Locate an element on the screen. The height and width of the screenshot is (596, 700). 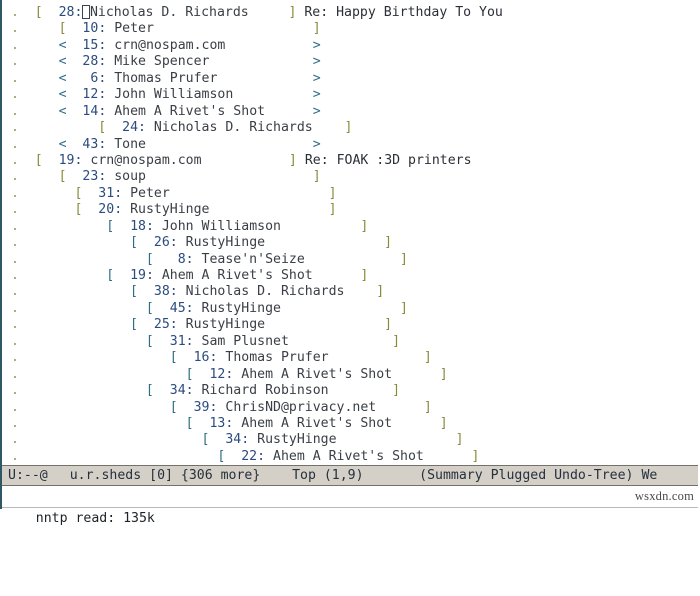
summary-line: . [ 16: Thomas Prufer ] is located at coordinates (351, 358).